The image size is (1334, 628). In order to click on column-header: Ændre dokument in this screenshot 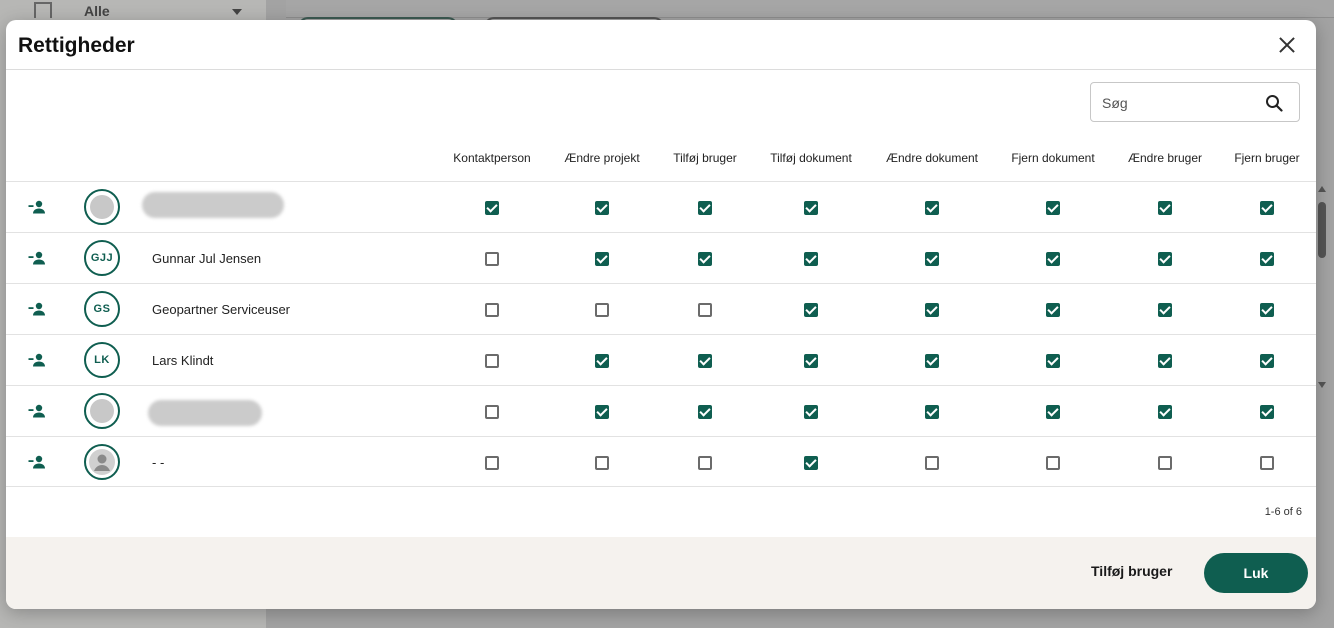, I will do `click(932, 158)`.